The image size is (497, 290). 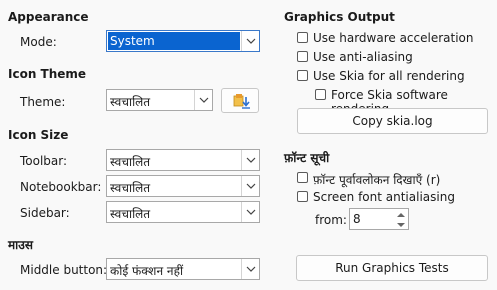 I want to click on copy-skia-log-button: Copy skia.log, so click(x=392, y=121).